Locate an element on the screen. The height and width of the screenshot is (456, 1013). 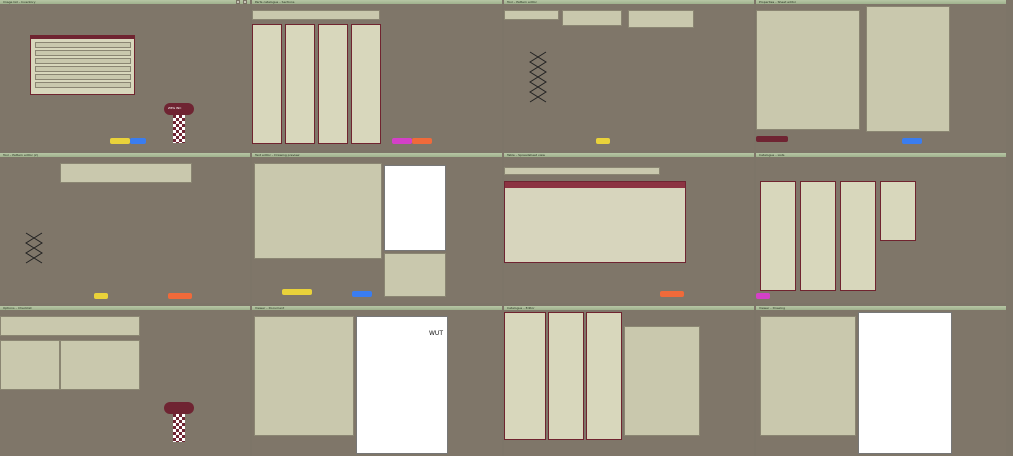
logo-badge is located at coordinates (179, 408).